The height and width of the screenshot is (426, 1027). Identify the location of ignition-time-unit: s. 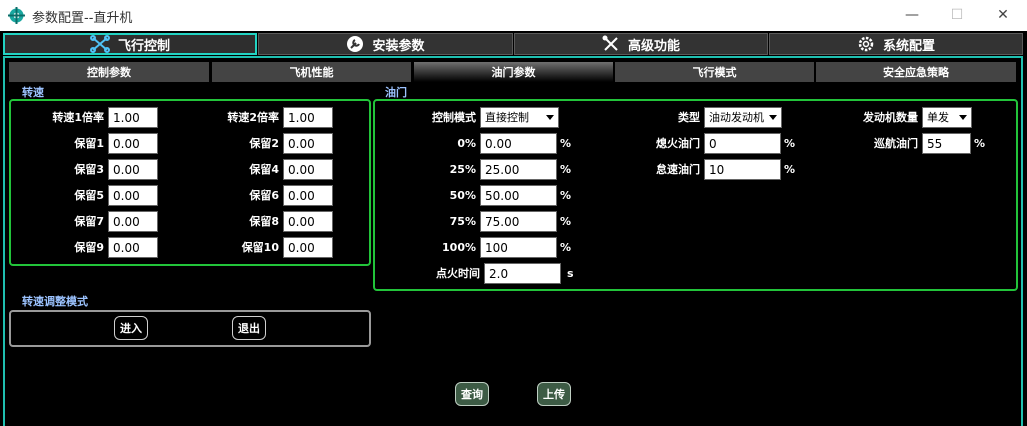
(570, 273).